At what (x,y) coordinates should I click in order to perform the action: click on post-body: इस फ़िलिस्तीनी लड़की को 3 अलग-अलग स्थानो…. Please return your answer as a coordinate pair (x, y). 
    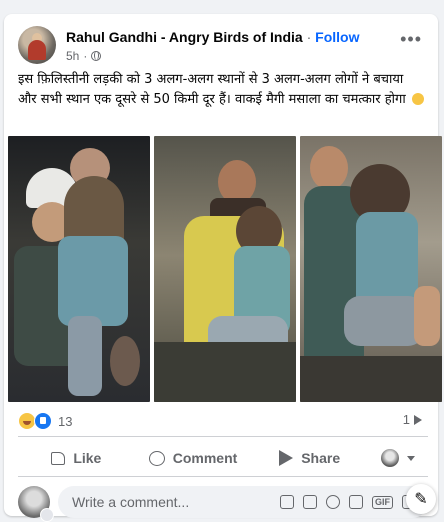
    Looking at the image, I should click on (212, 89).